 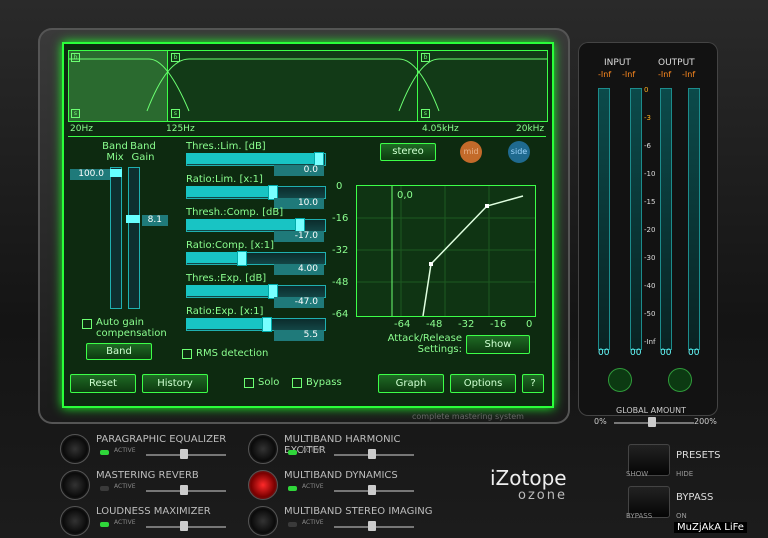 I want to click on dynamics-curve-graph: 0,0, so click(x=446, y=251).